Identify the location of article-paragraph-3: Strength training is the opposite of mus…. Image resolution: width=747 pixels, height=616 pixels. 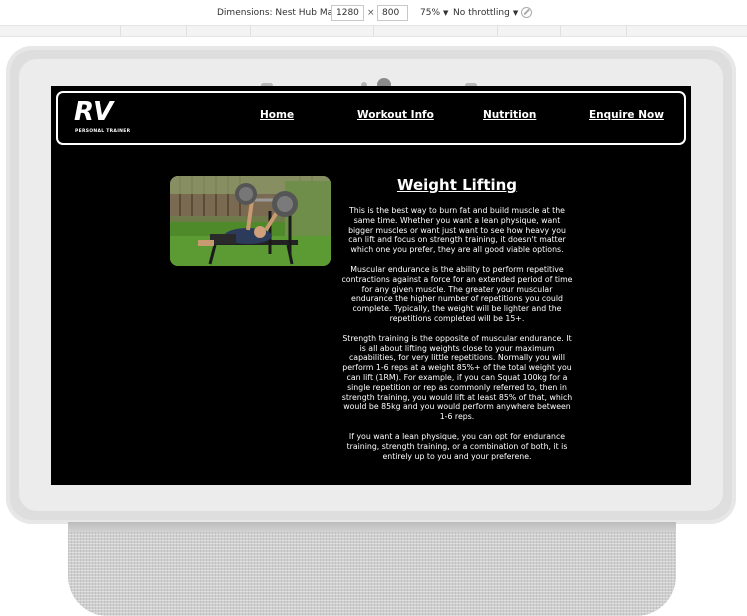
(457, 377).